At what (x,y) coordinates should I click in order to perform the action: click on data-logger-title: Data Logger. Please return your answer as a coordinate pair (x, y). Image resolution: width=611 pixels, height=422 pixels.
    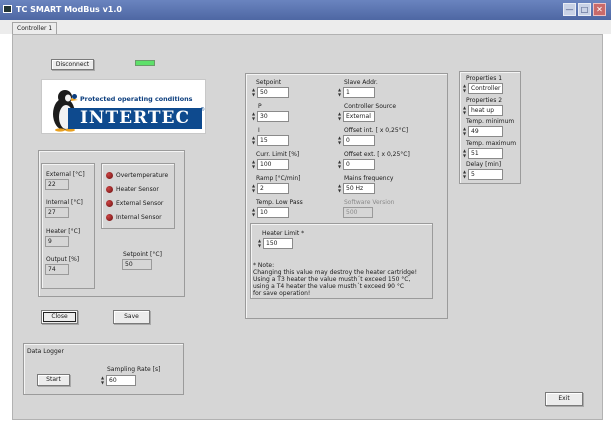
    Looking at the image, I should click on (45, 351).